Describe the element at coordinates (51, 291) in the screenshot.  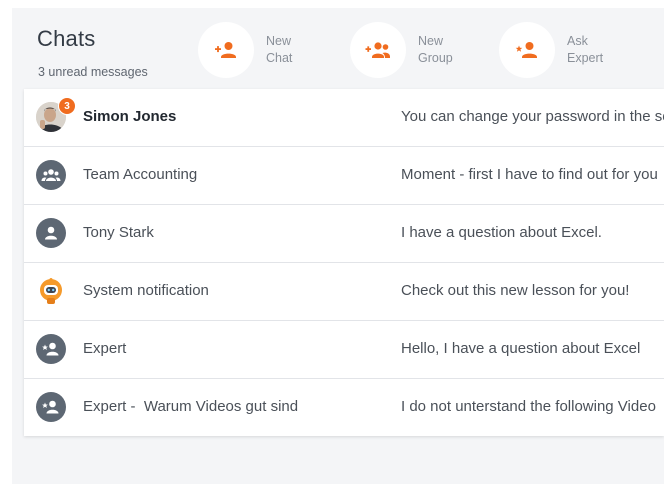
I see `robot-icon` at that location.